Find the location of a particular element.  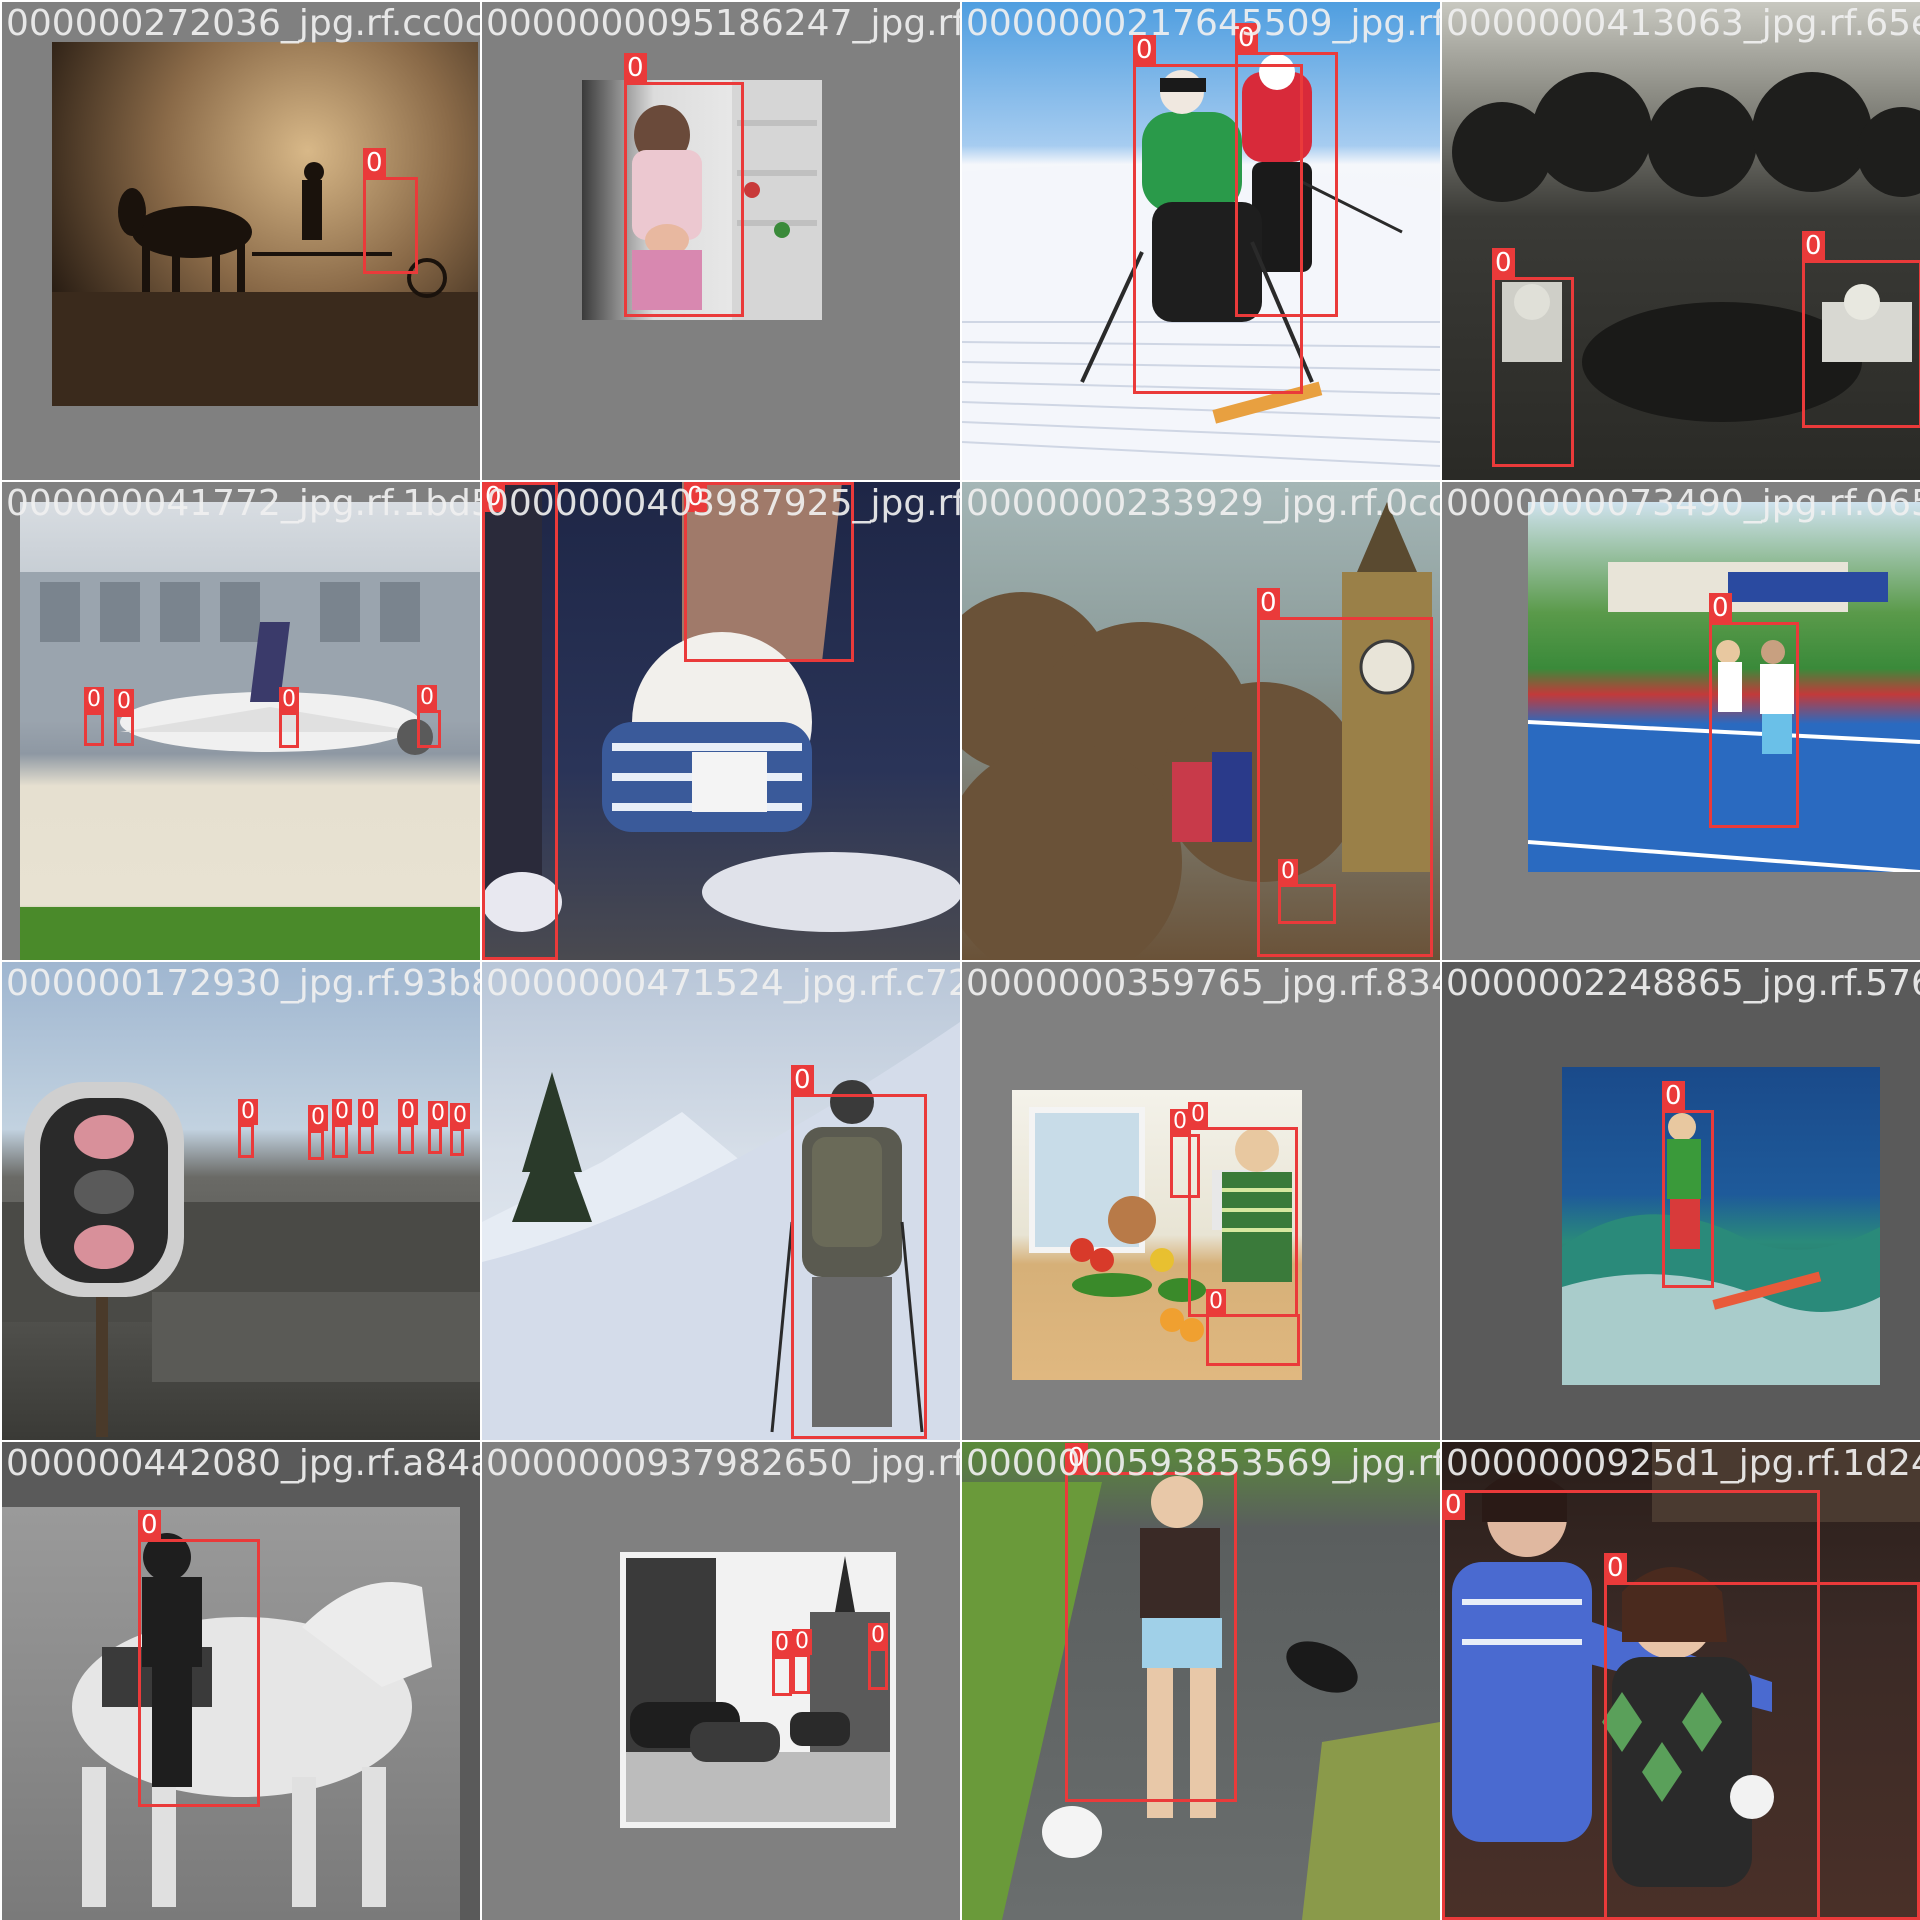

tile-filename: 0000000937982650_jpg.rf.3af11 is located at coordinates (723, 1463).